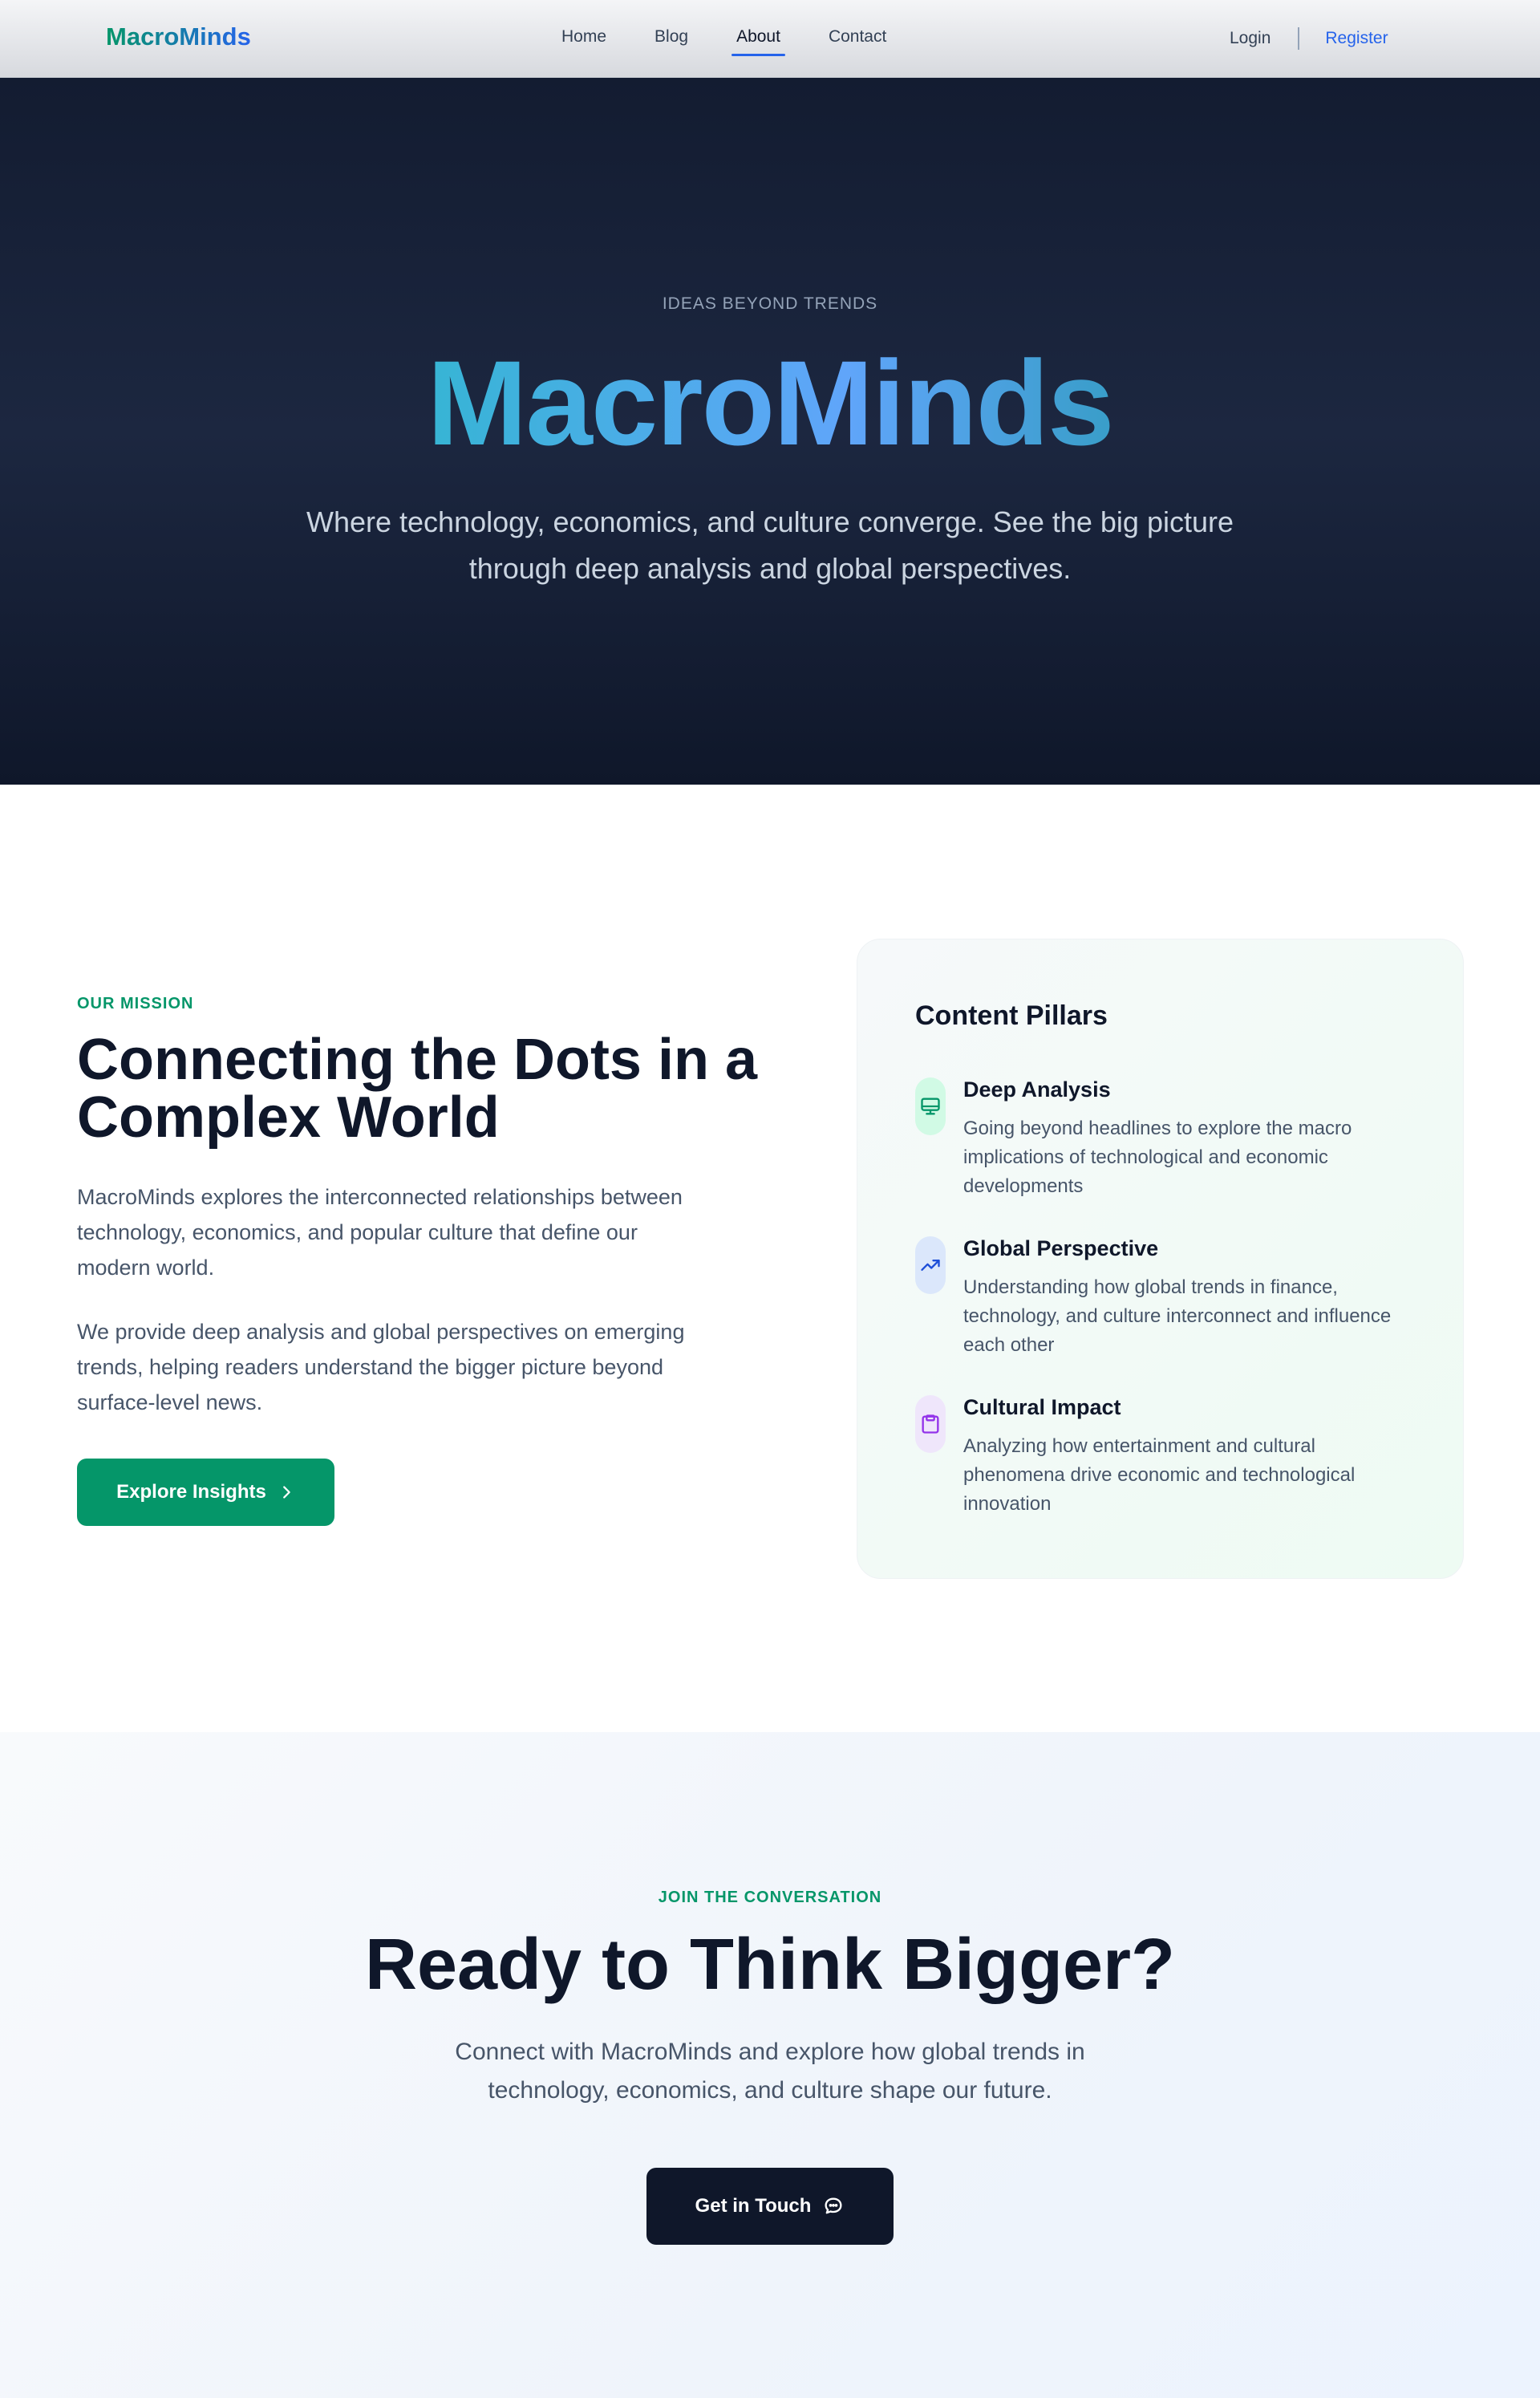 This screenshot has width=1540, height=2398. What do you see at coordinates (583, 41) in the screenshot?
I see `nav-link-home: Home` at bounding box center [583, 41].